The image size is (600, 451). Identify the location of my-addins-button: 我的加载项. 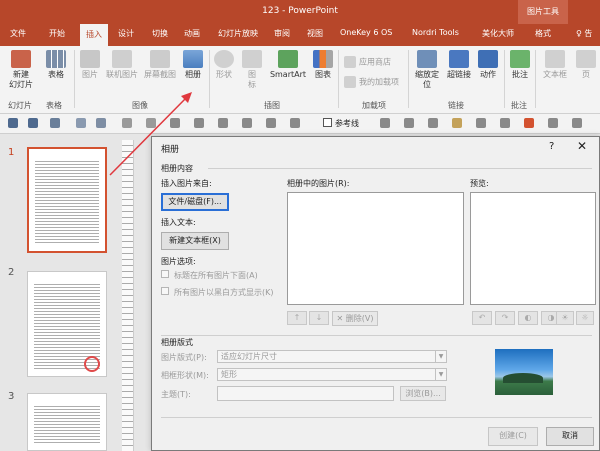
(371, 82).